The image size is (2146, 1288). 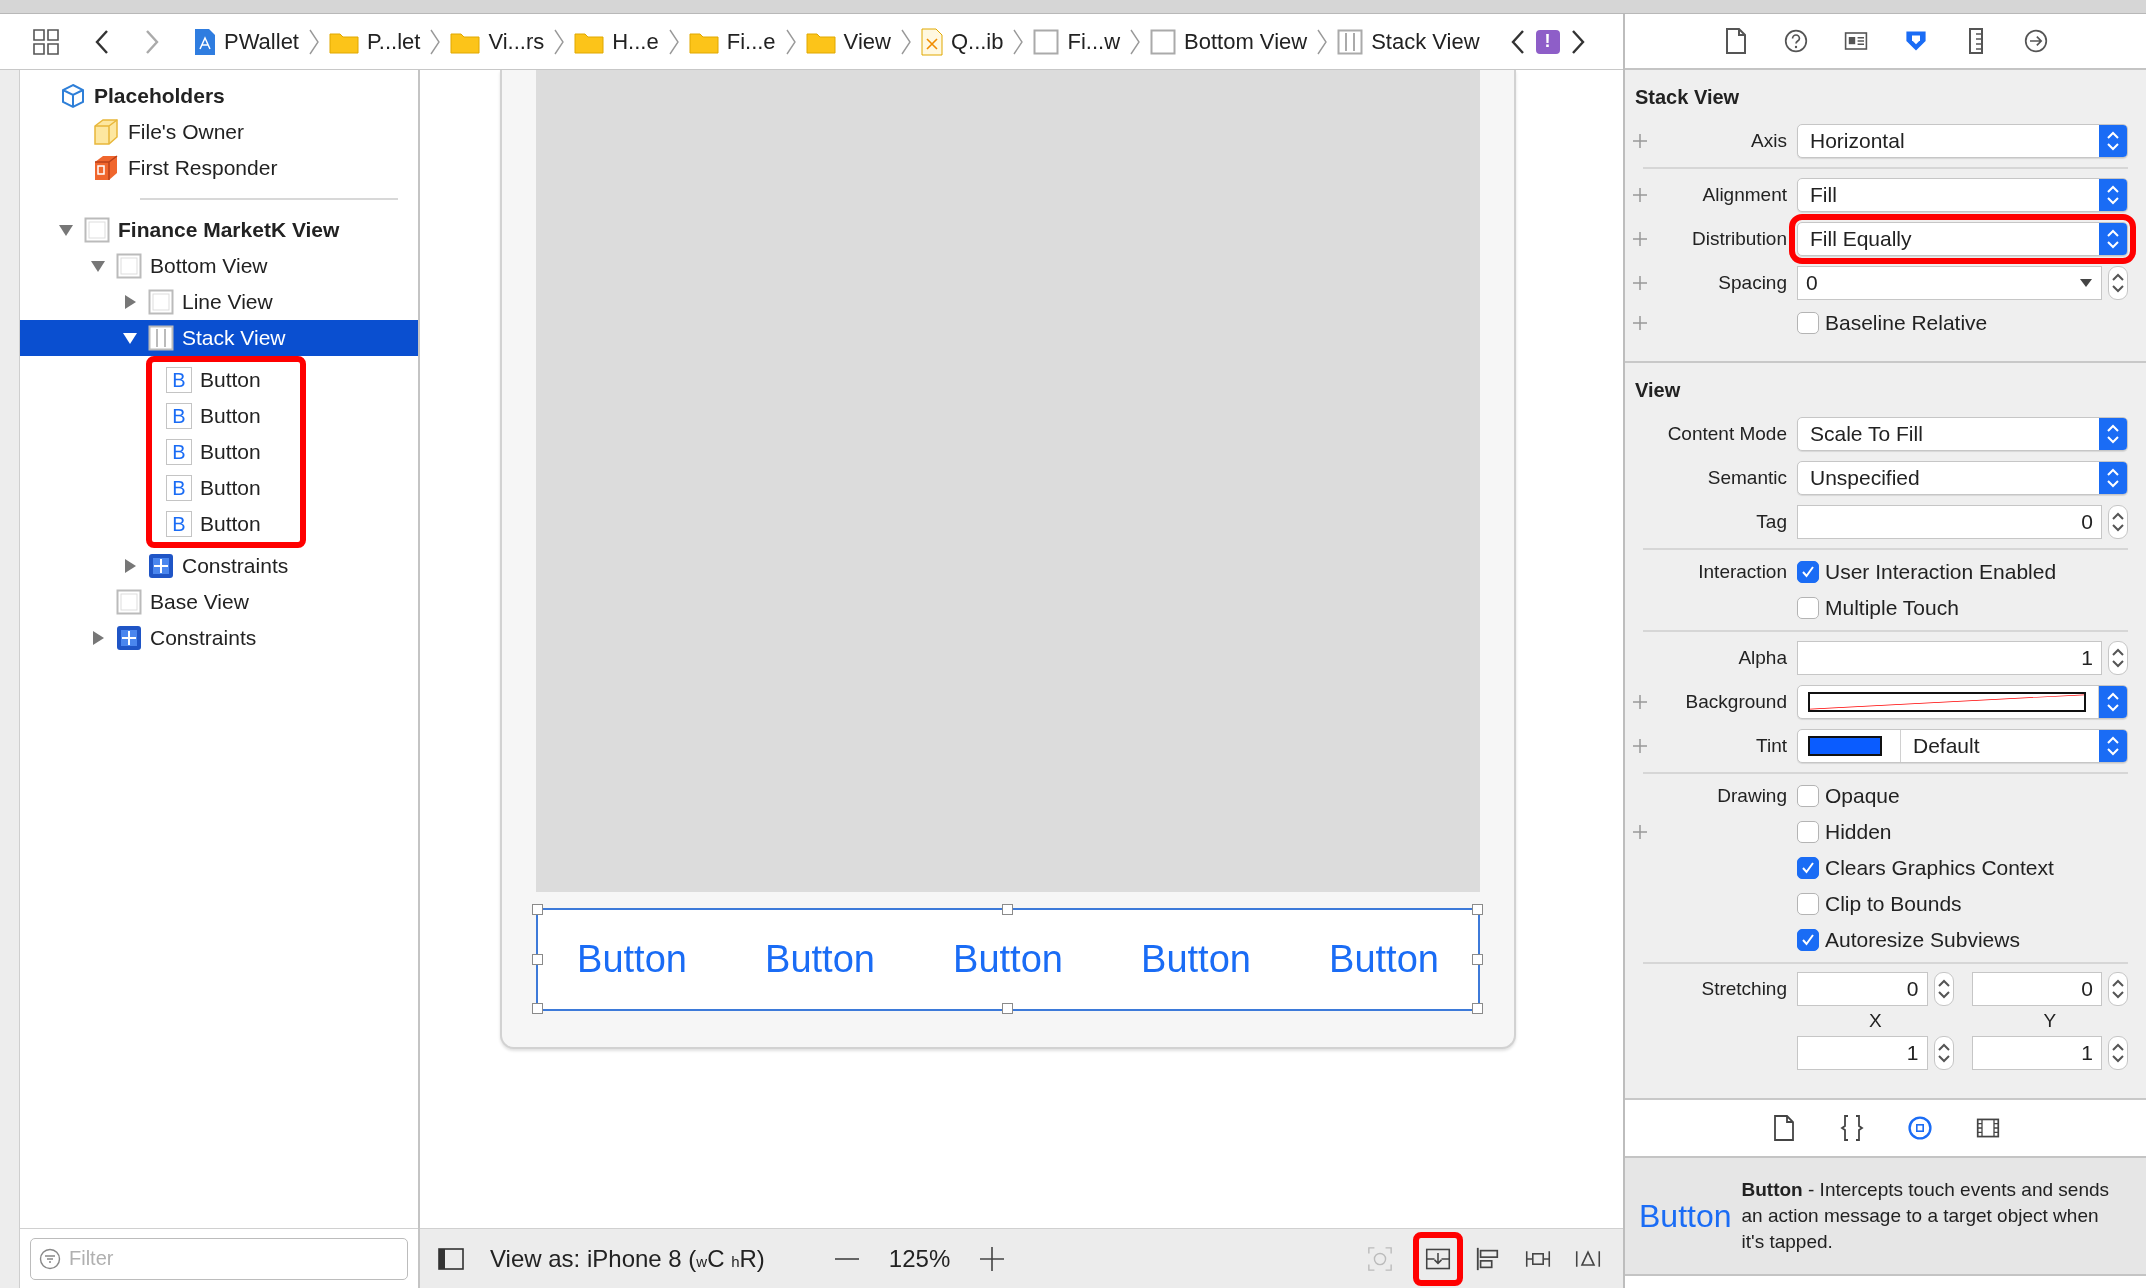 What do you see at coordinates (1875, 1021) in the screenshot?
I see `field-caption: X` at bounding box center [1875, 1021].